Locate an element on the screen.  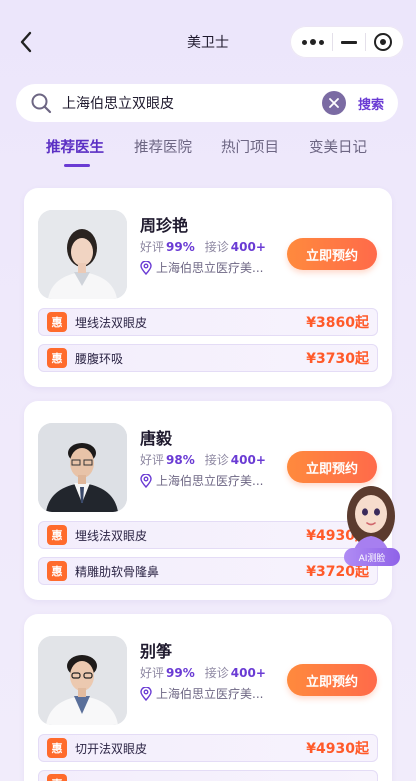
clear-icon is located at coordinates (333, 103).